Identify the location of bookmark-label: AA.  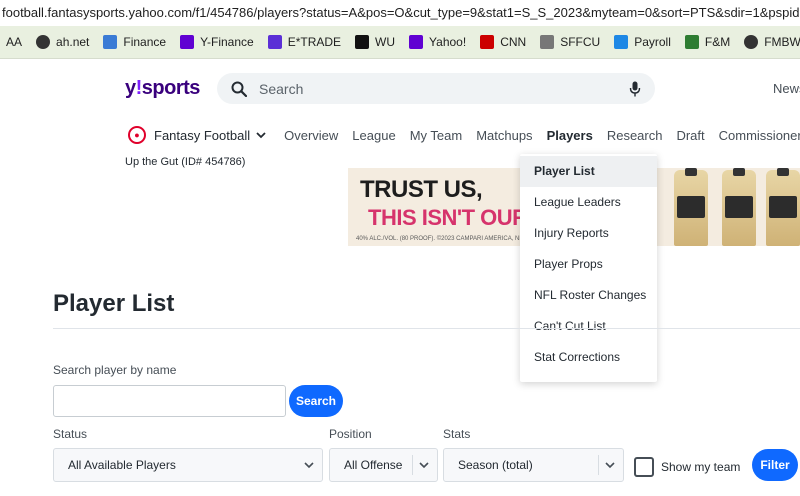
(14, 42).